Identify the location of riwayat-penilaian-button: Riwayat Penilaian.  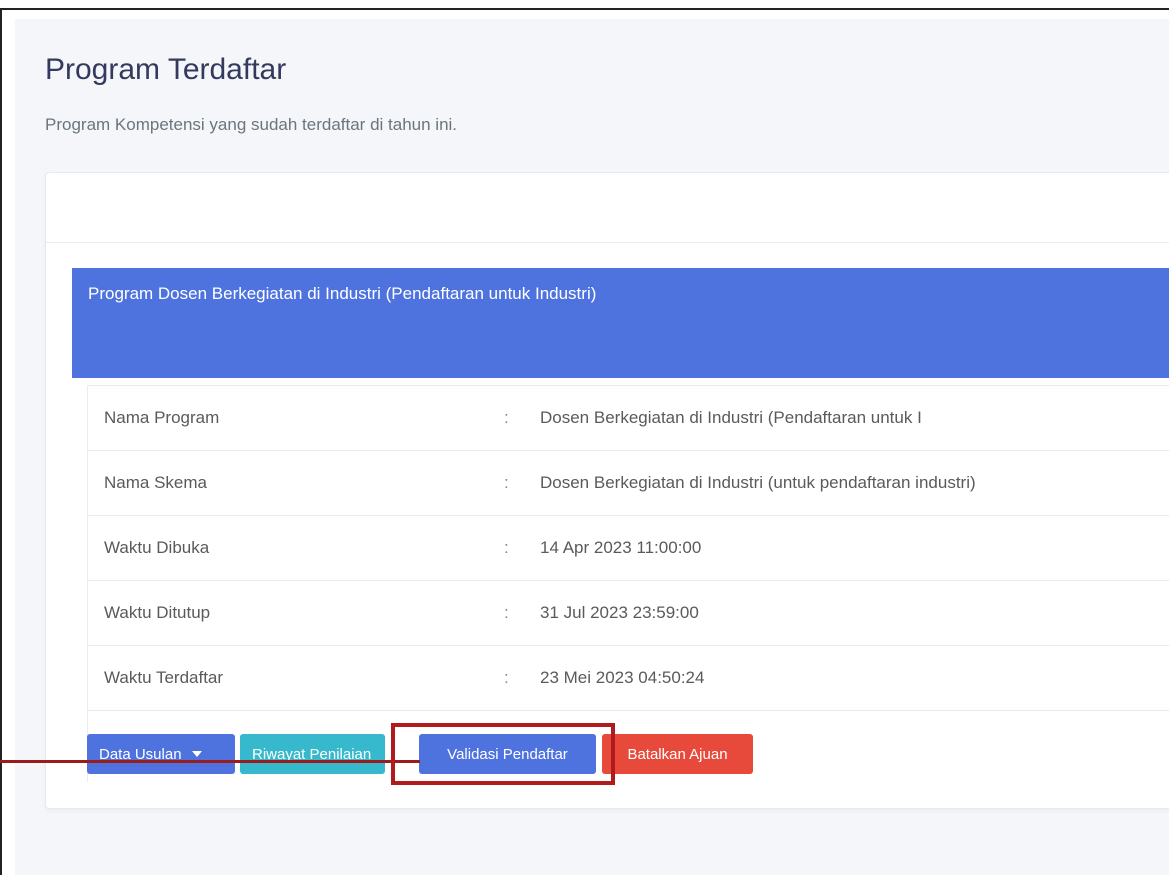
(312, 754).